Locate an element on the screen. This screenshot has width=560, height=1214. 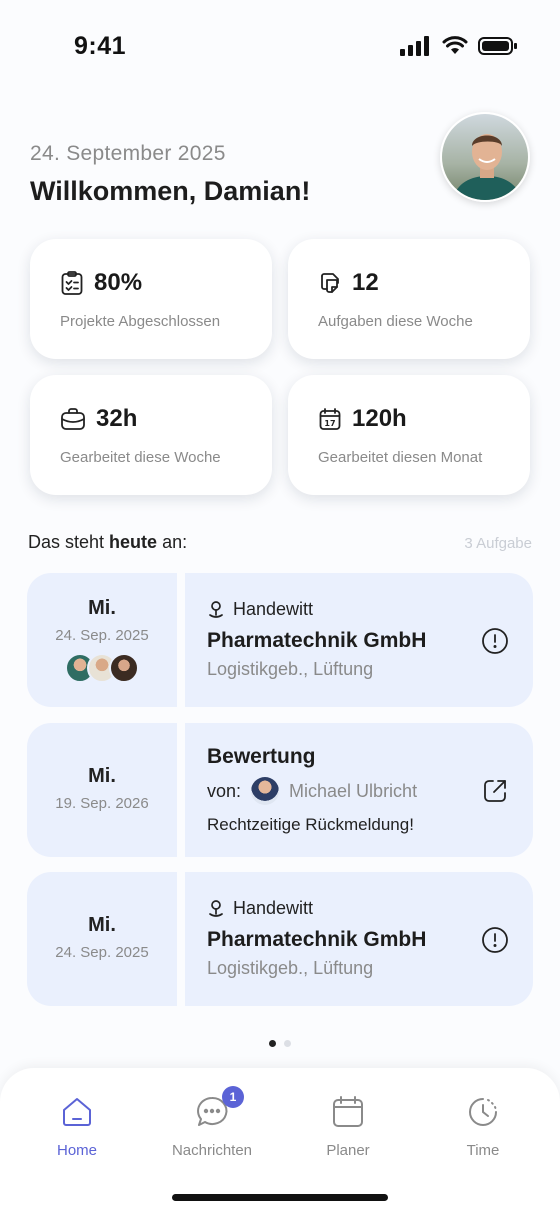
home-indicator is located at coordinates (280, 1197).